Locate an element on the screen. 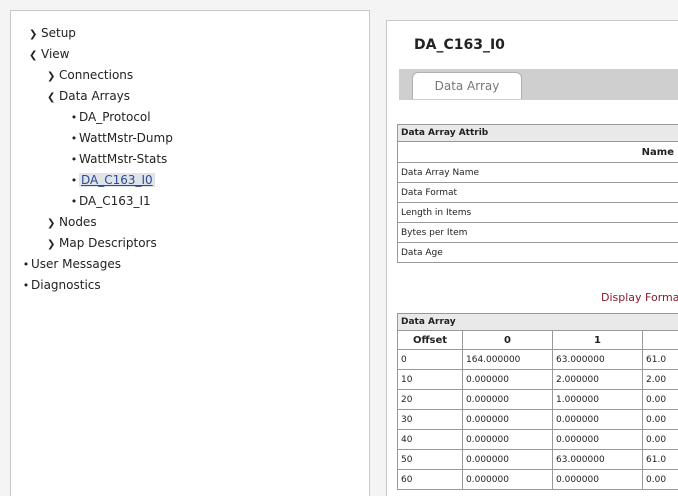  tab-data-array: Data Array is located at coordinates (467, 86).